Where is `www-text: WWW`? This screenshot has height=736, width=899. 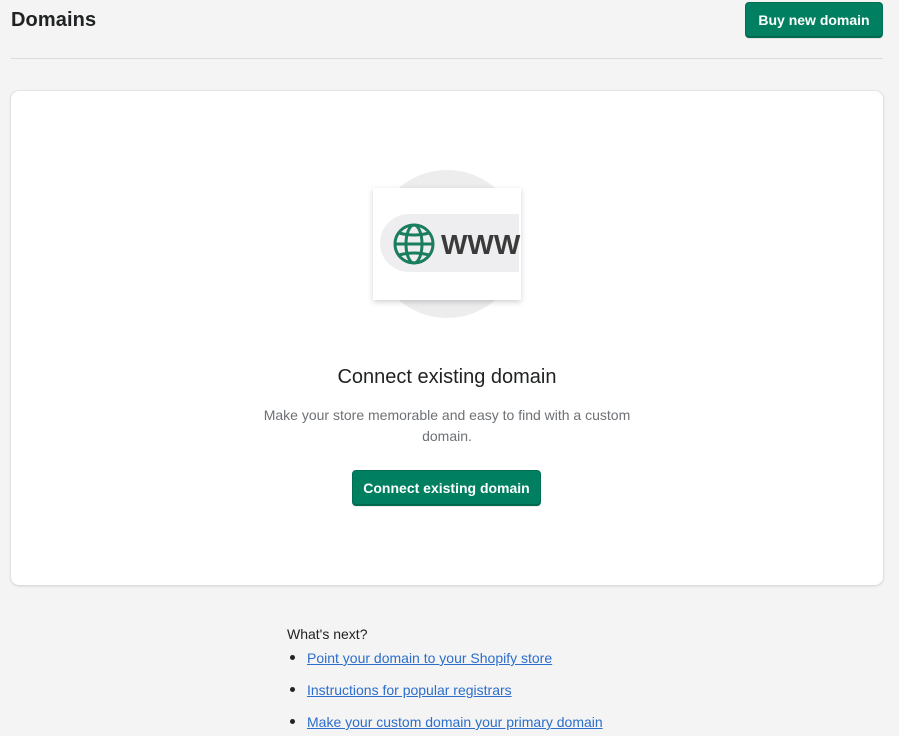 www-text: WWW is located at coordinates (481, 244).